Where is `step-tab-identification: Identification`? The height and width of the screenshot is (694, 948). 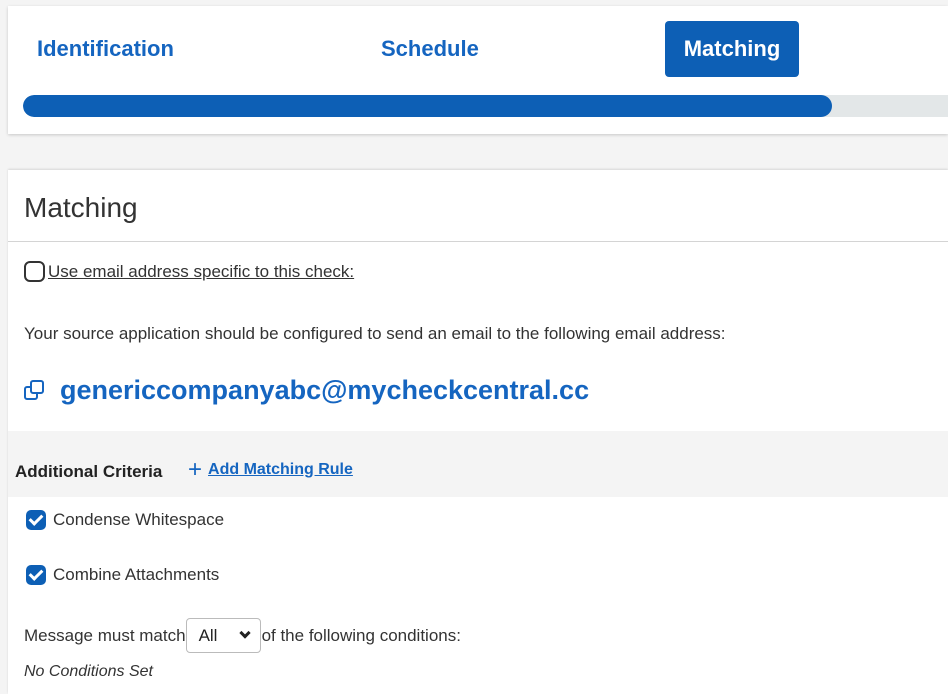
step-tab-identification: Identification is located at coordinates (105, 49).